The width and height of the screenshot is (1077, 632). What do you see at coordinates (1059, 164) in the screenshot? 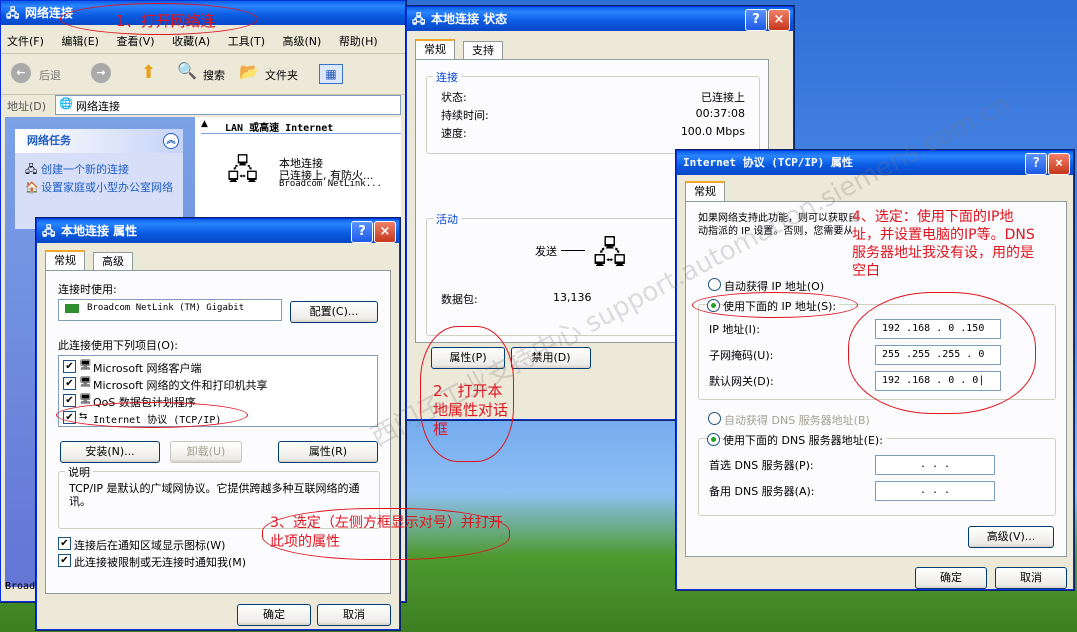
I see `tcpip-close-button: ×` at bounding box center [1059, 164].